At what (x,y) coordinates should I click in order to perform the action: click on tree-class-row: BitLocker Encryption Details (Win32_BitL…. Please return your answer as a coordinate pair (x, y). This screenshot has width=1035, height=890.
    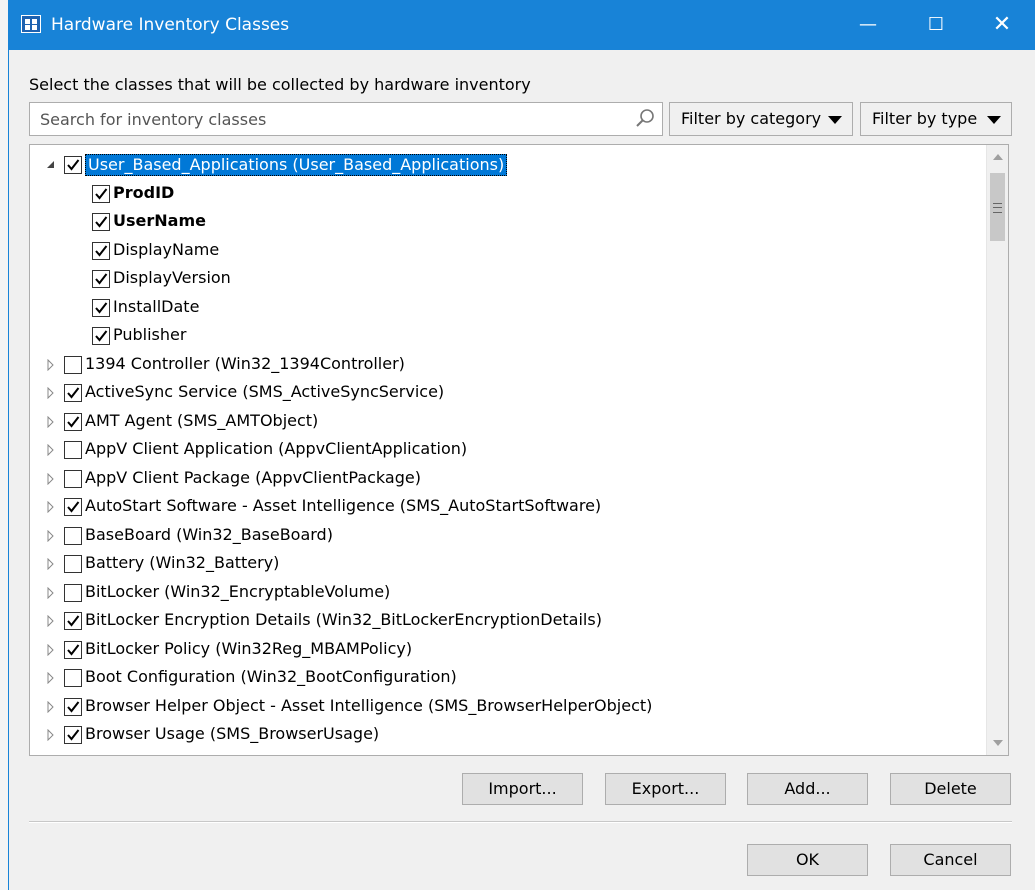
    Looking at the image, I should click on (507, 621).